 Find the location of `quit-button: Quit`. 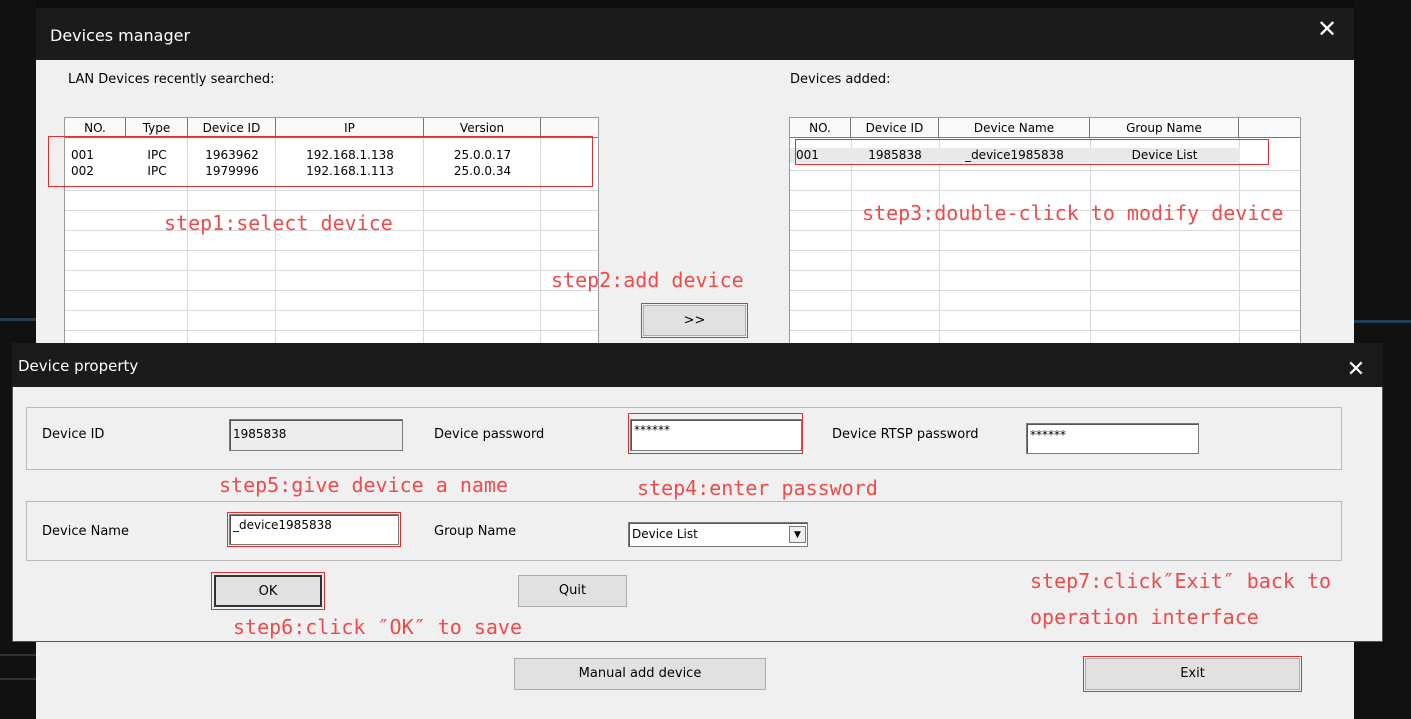

quit-button: Quit is located at coordinates (572, 591).